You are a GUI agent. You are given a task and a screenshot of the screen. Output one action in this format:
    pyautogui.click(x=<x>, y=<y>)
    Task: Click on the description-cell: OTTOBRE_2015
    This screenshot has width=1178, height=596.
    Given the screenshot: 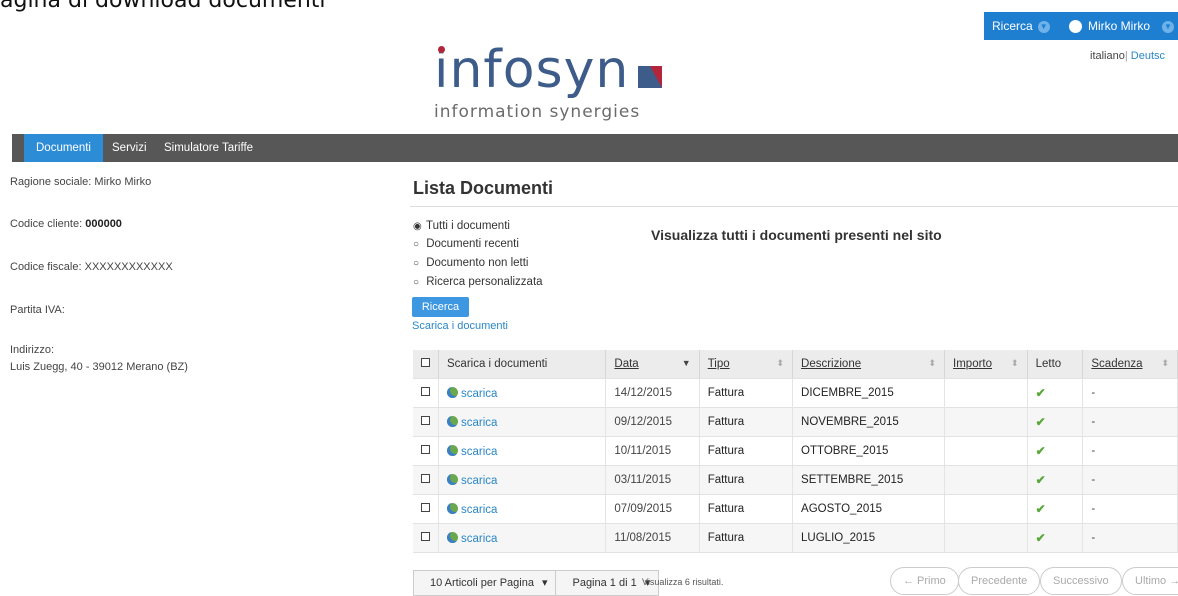 What is the action you would take?
    pyautogui.click(x=869, y=451)
    